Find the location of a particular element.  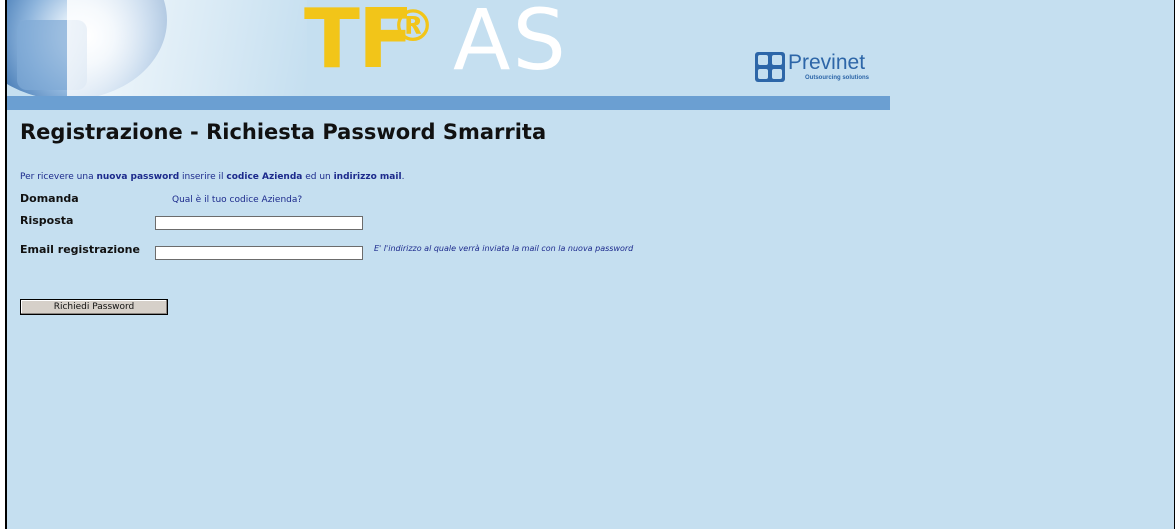

intro-text-bold: indirizzo mail is located at coordinates (367, 177).